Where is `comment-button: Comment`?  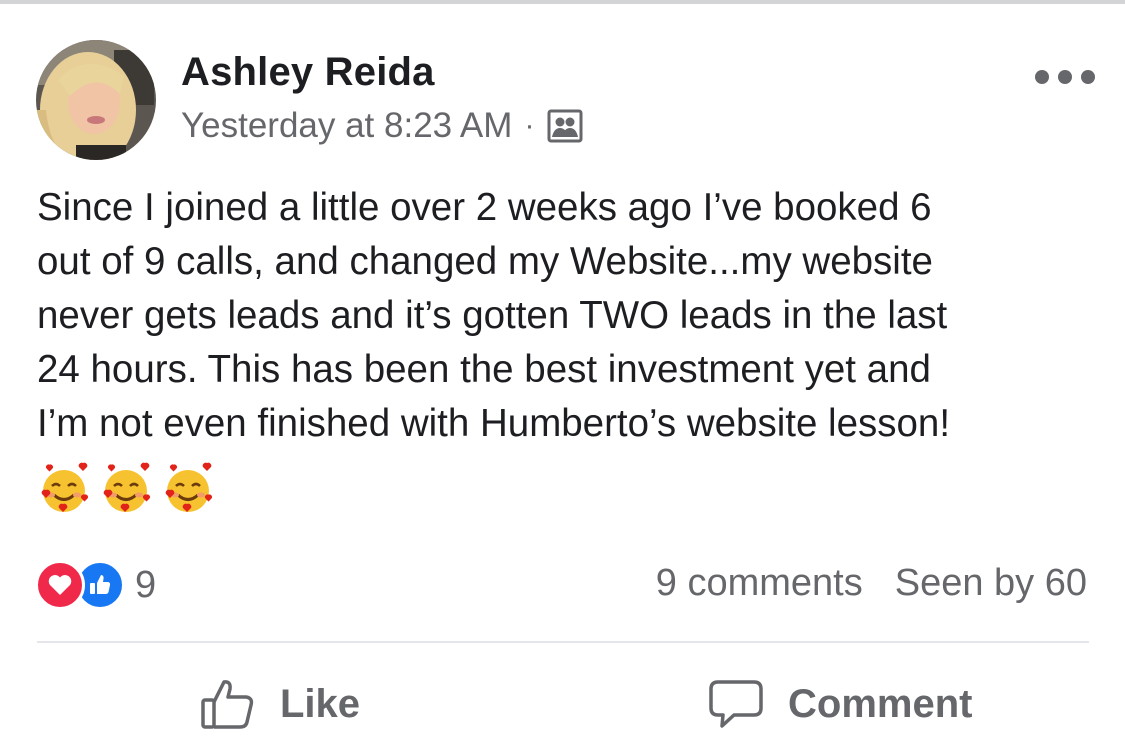 comment-button: Comment is located at coordinates (840, 704).